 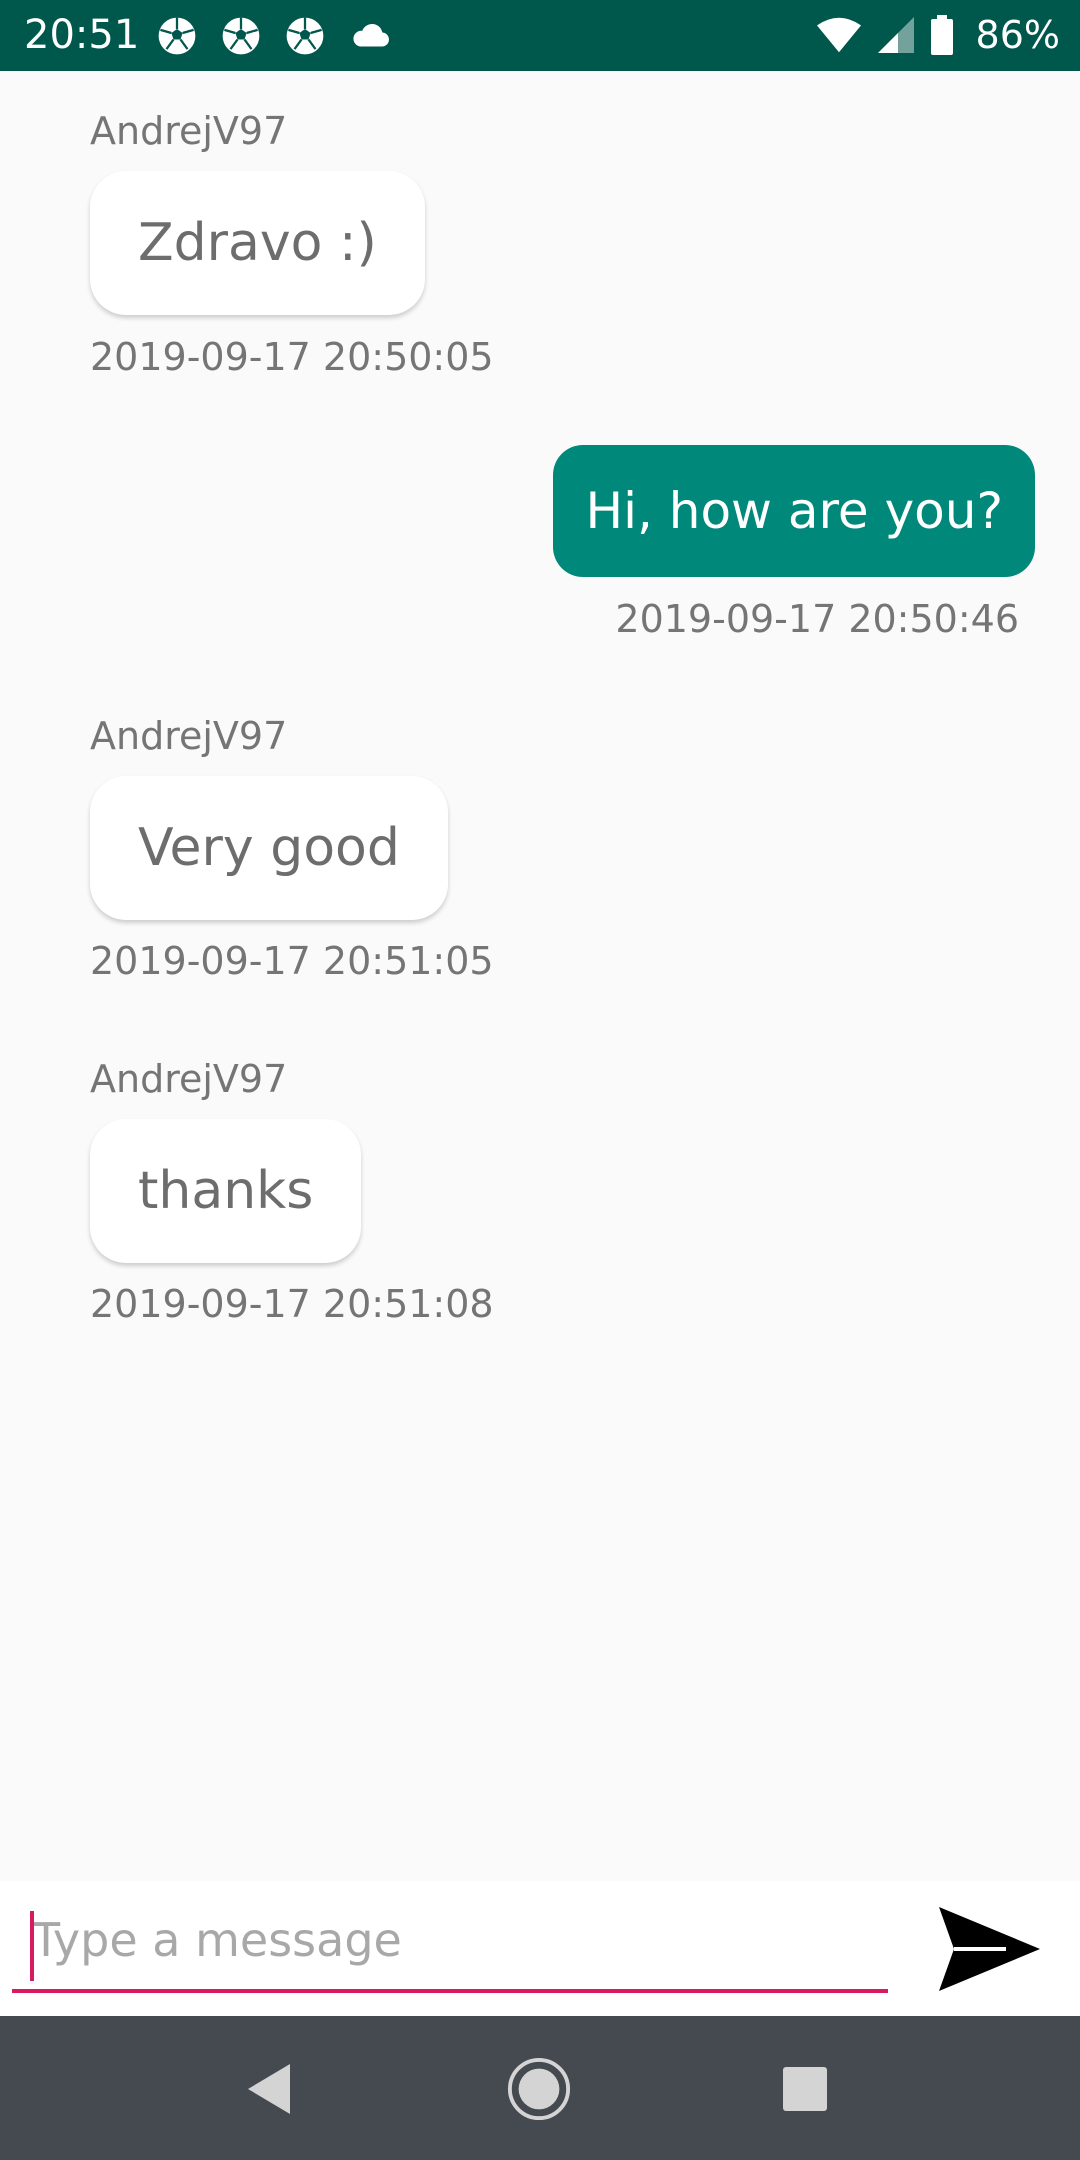 I want to click on message-composer, so click(x=540, y=1948).